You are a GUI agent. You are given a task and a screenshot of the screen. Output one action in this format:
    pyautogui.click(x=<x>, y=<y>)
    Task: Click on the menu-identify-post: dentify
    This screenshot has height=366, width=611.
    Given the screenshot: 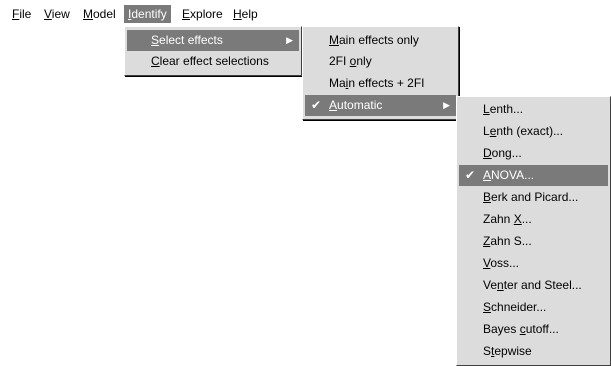 What is the action you would take?
    pyautogui.click(x=149, y=14)
    